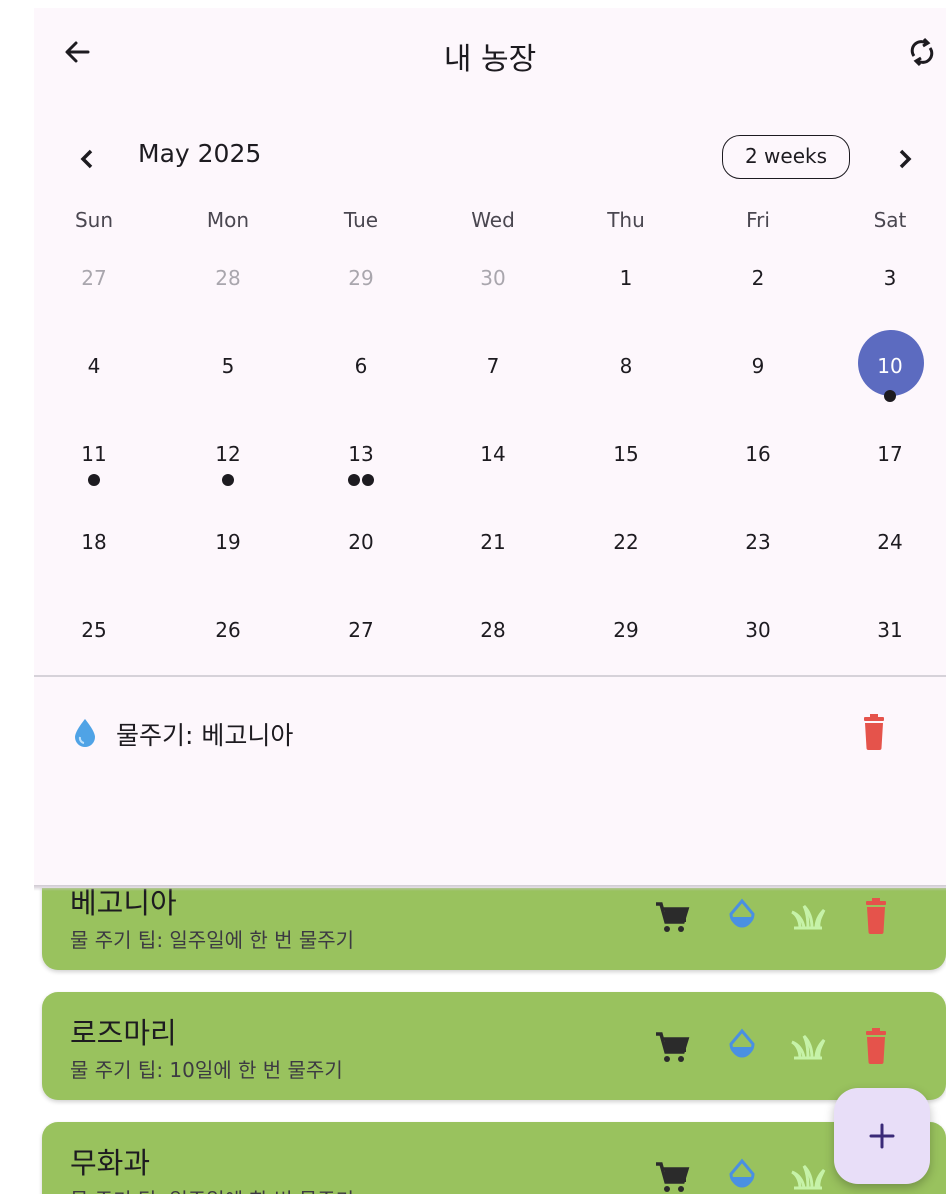 Image resolution: width=946 pixels, height=1194 pixels. I want to click on calendar-day: 2, so click(758, 291).